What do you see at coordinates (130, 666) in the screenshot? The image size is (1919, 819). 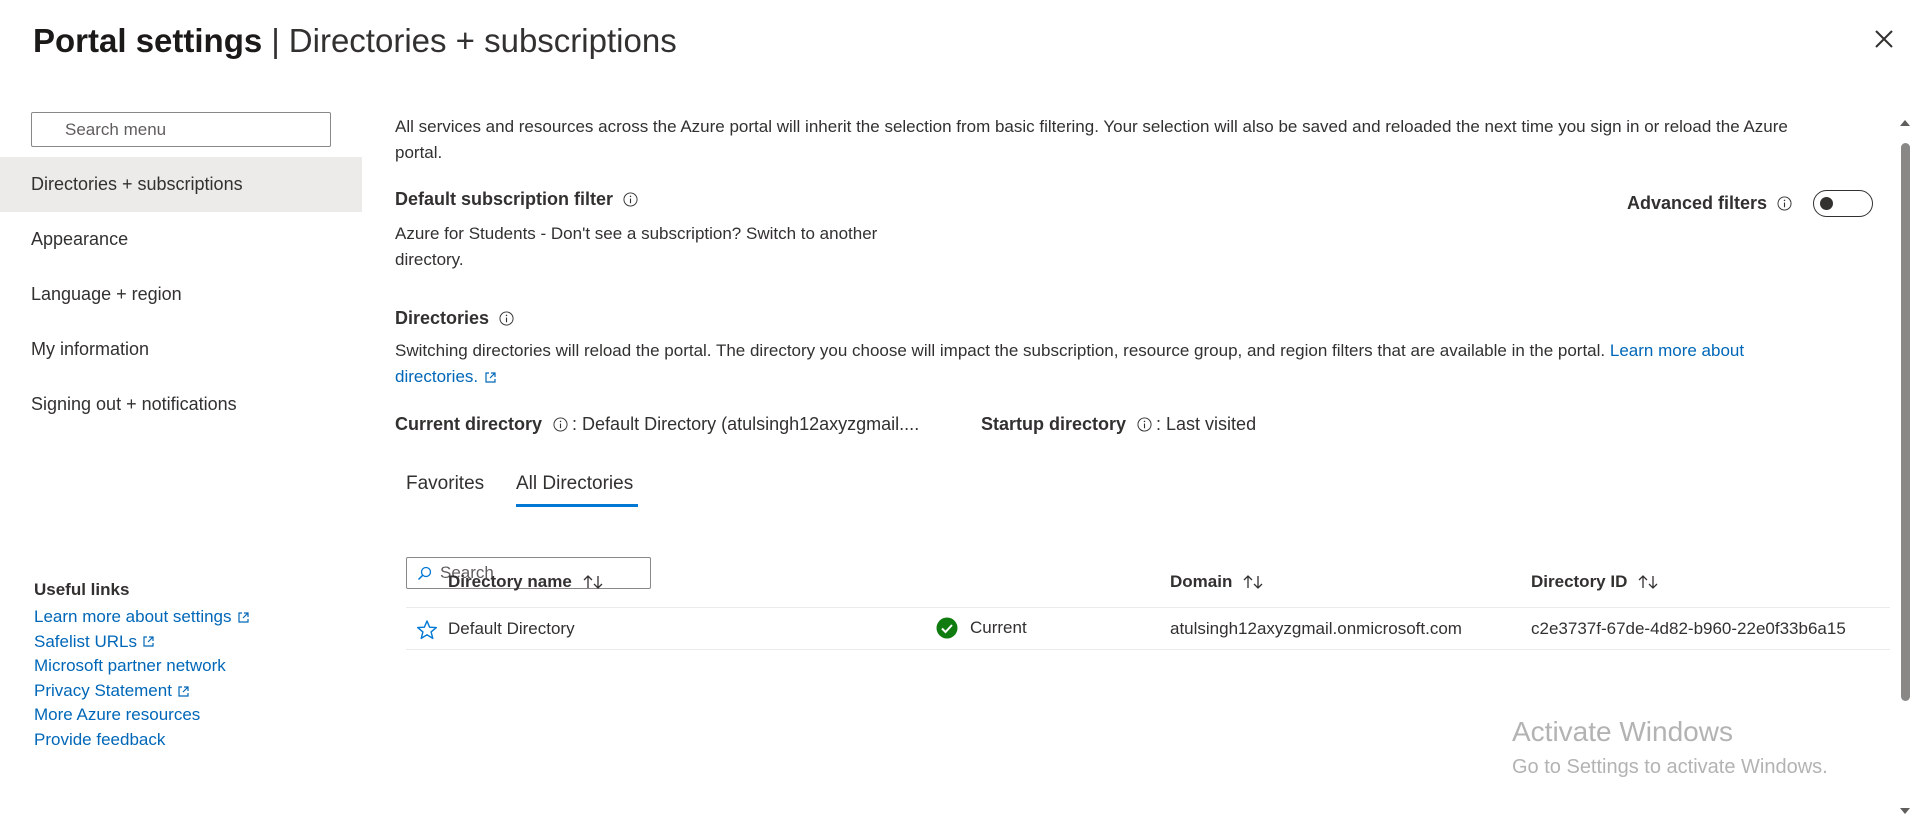 I see `link-label: Microsoft partner network` at bounding box center [130, 666].